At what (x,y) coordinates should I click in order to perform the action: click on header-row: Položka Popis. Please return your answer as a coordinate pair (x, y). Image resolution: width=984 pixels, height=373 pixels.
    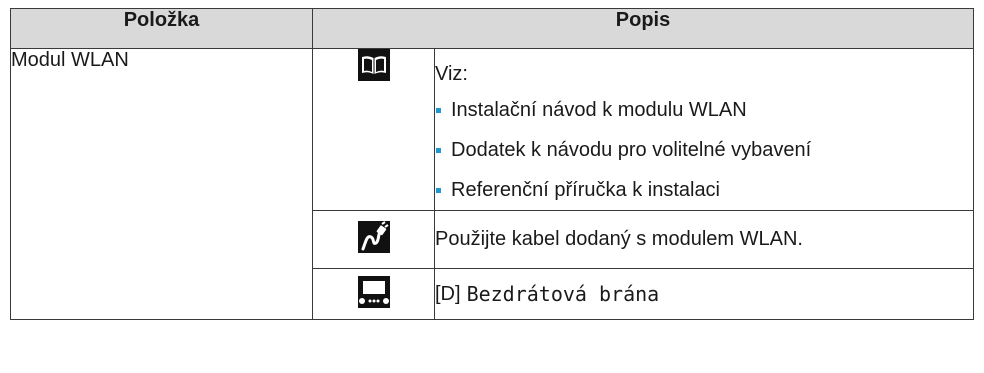
    Looking at the image, I should click on (492, 28).